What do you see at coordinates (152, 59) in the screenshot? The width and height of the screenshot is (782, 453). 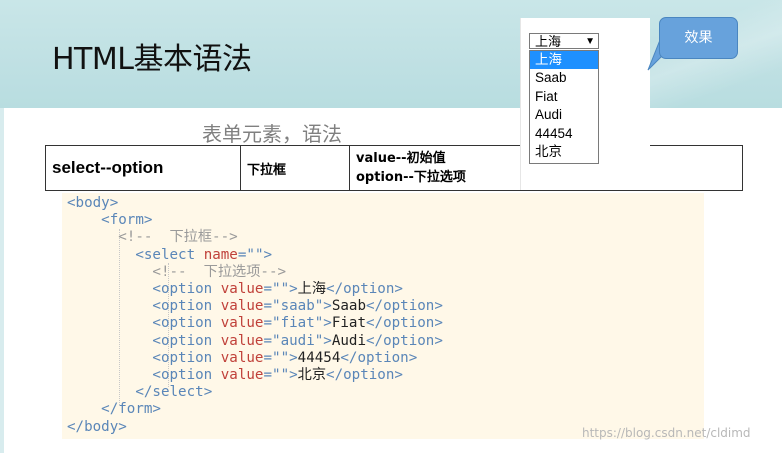 I see `slide-title: HTML基本语法` at bounding box center [152, 59].